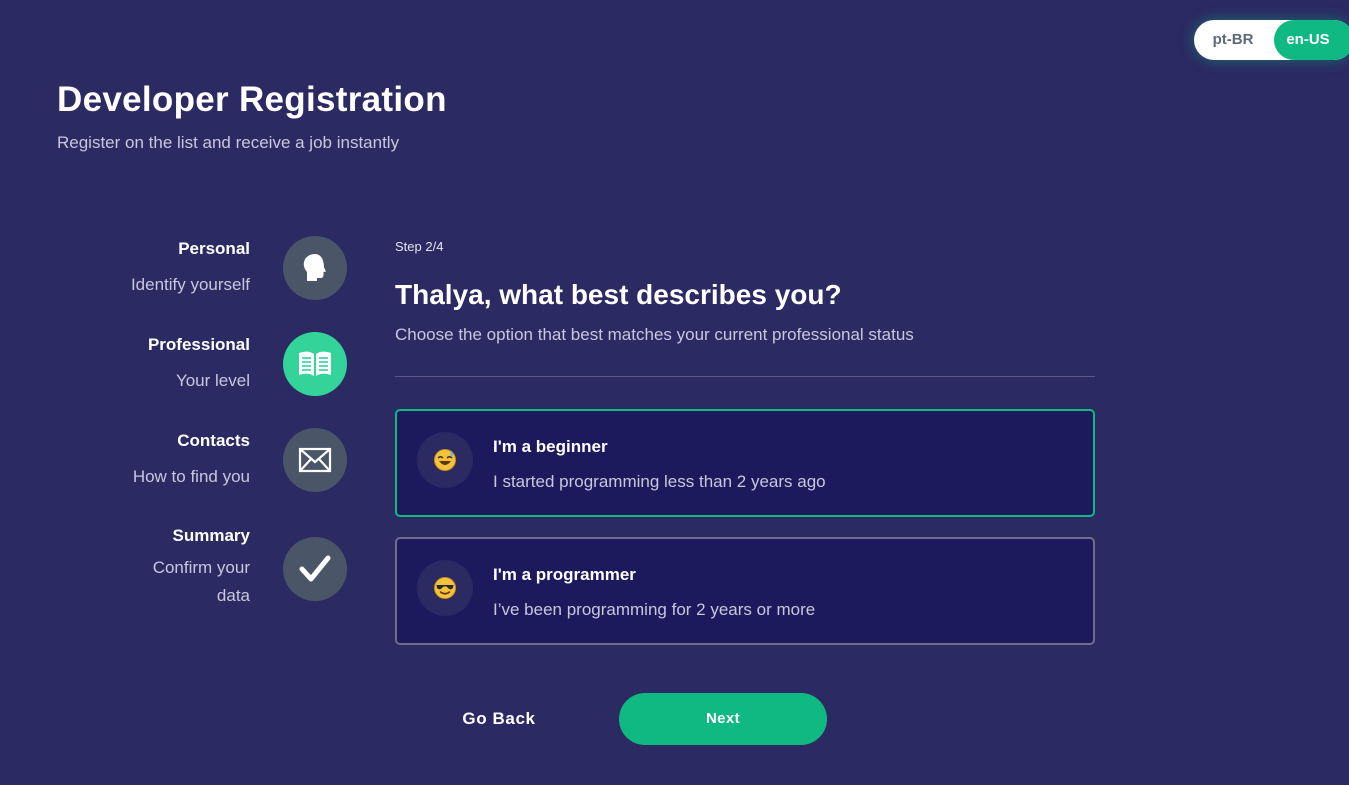 The height and width of the screenshot is (785, 1349). Describe the element at coordinates (564, 574) in the screenshot. I see `option-title: I'm a programmer` at that location.